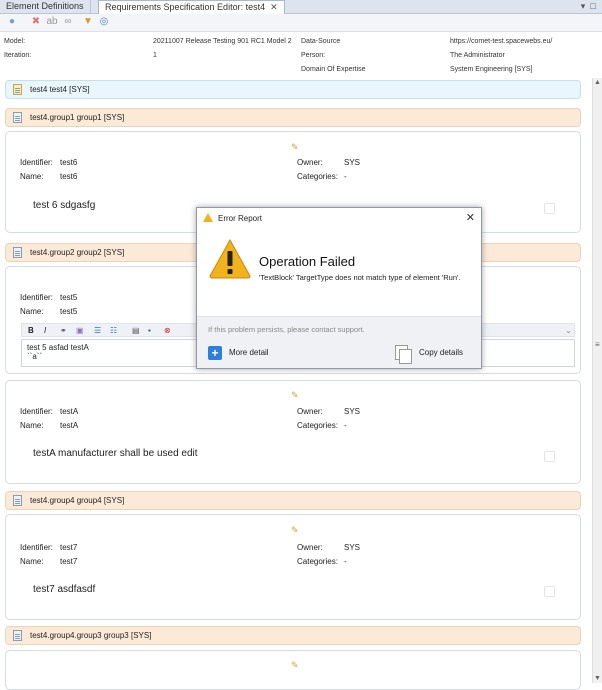 The height and width of the screenshot is (690, 602). What do you see at coordinates (104, 22) in the screenshot?
I see `search-icon: ◎` at bounding box center [104, 22].